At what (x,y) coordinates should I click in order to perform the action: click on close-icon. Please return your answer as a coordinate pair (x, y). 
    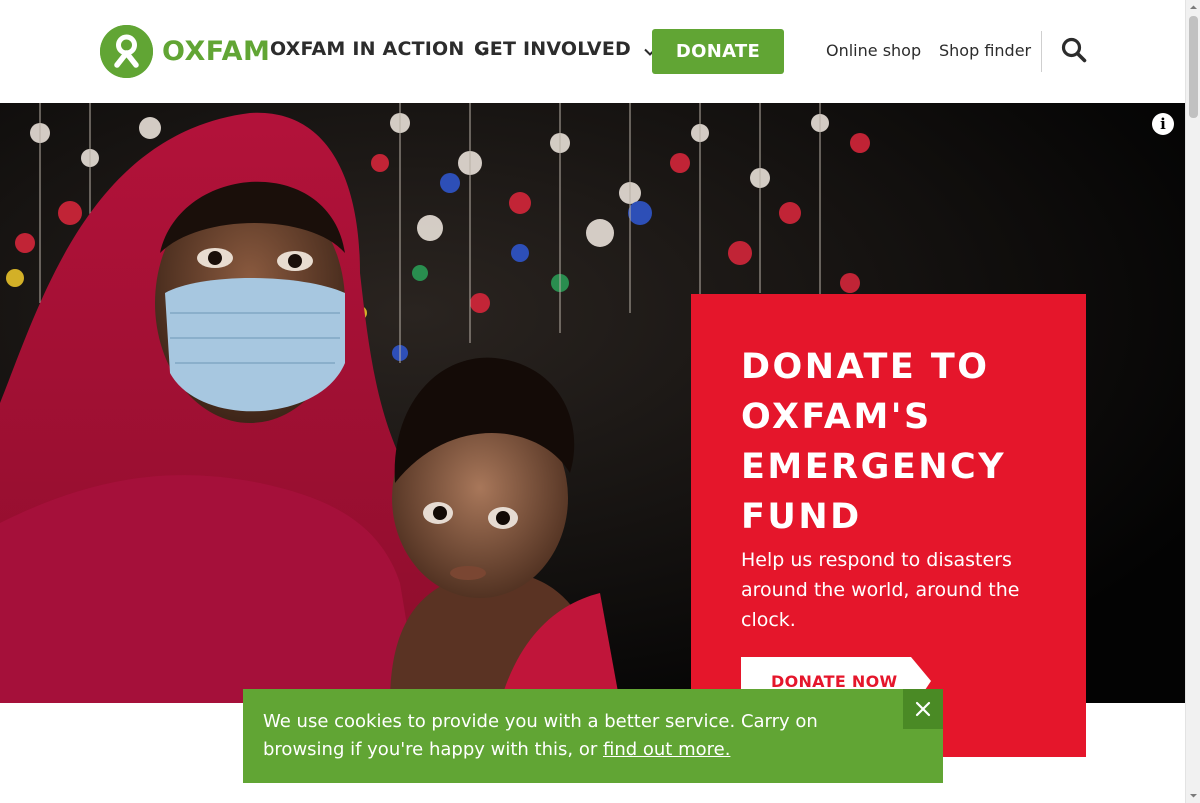
    Looking at the image, I should click on (923, 709).